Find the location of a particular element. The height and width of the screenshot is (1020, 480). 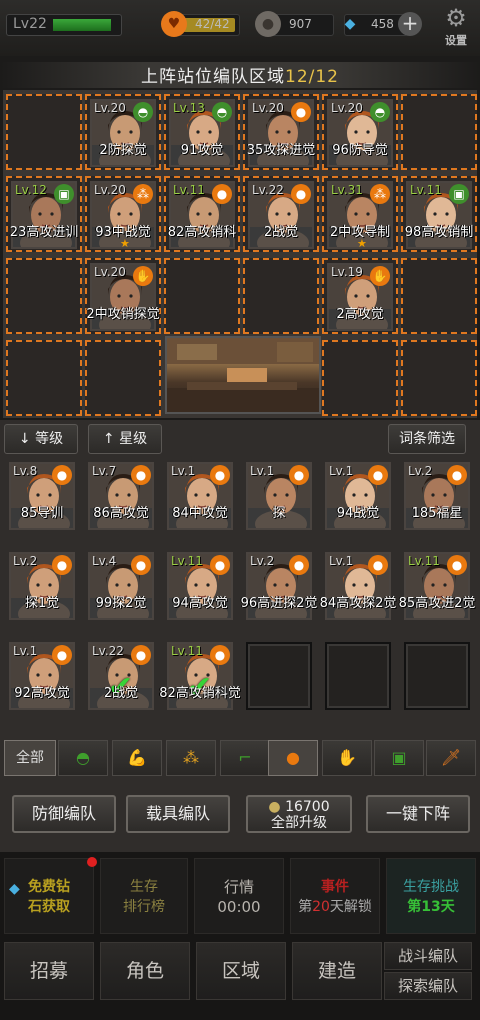

rifle-icon: ⌐ is located at coordinates (245, 757).